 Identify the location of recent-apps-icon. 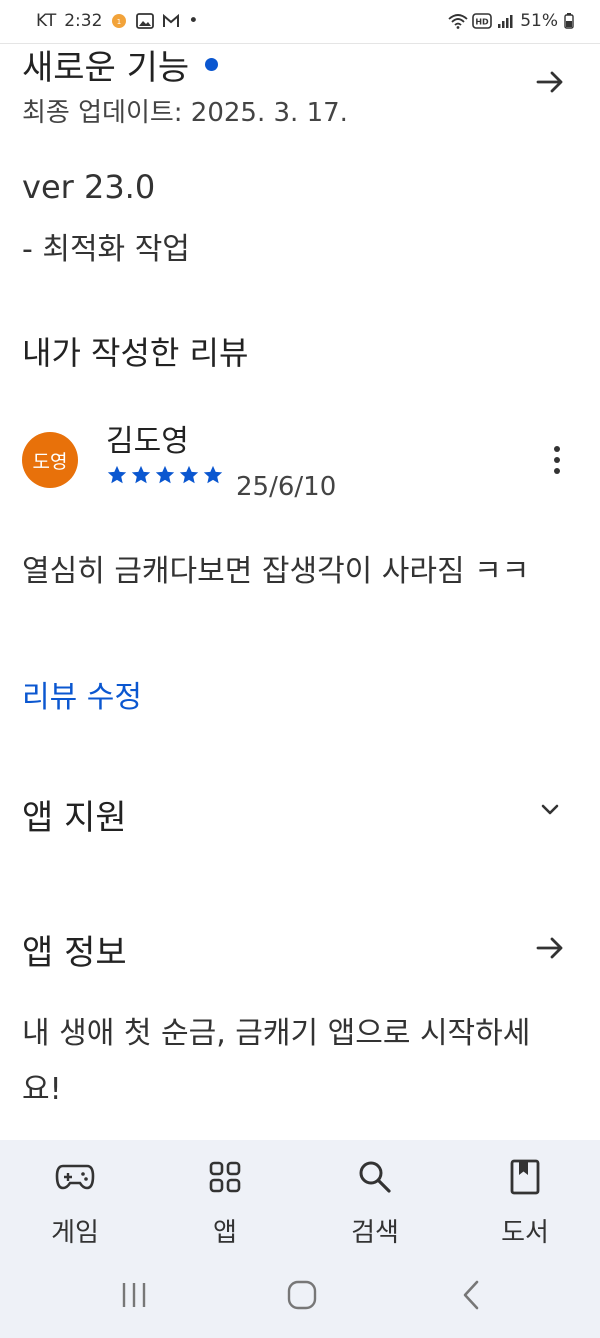
(134, 1295).